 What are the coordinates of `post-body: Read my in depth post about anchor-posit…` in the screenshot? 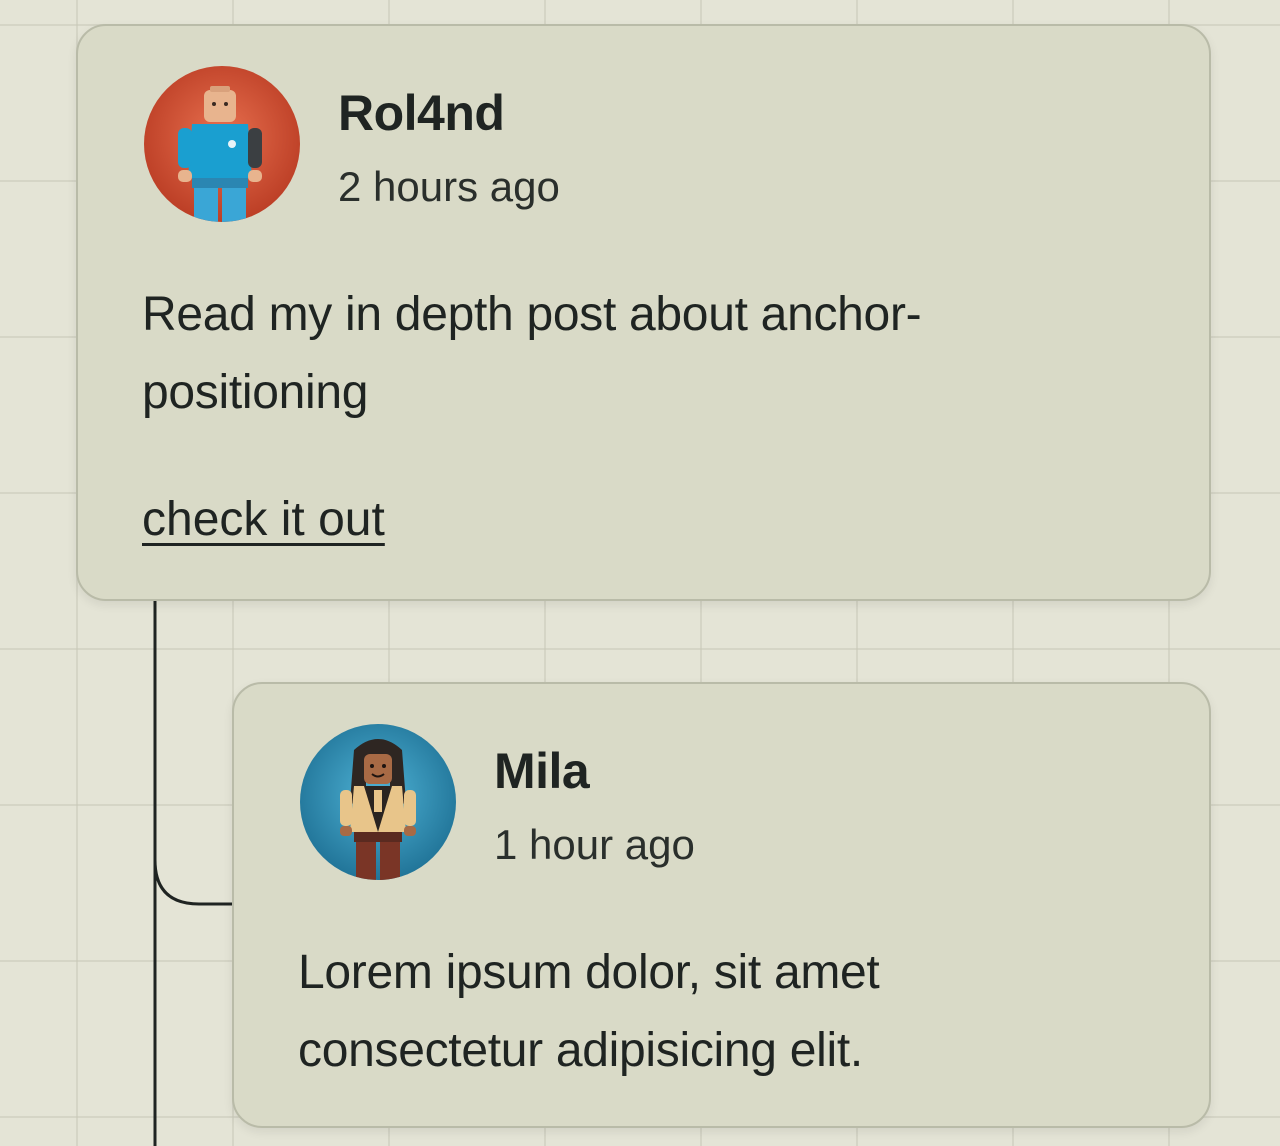 It's located at (532, 353).